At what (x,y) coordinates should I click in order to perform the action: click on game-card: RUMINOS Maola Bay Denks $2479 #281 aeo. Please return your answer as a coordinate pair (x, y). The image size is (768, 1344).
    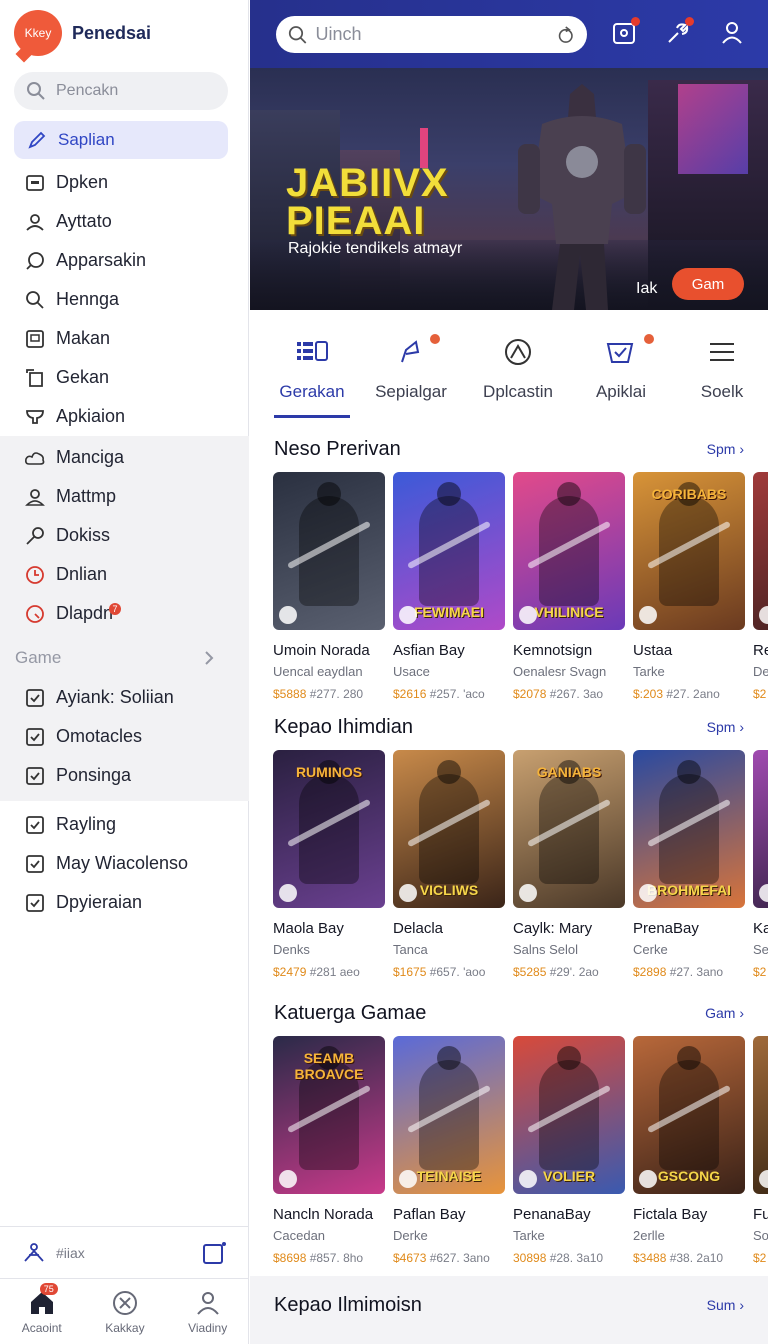
    Looking at the image, I should click on (329, 864).